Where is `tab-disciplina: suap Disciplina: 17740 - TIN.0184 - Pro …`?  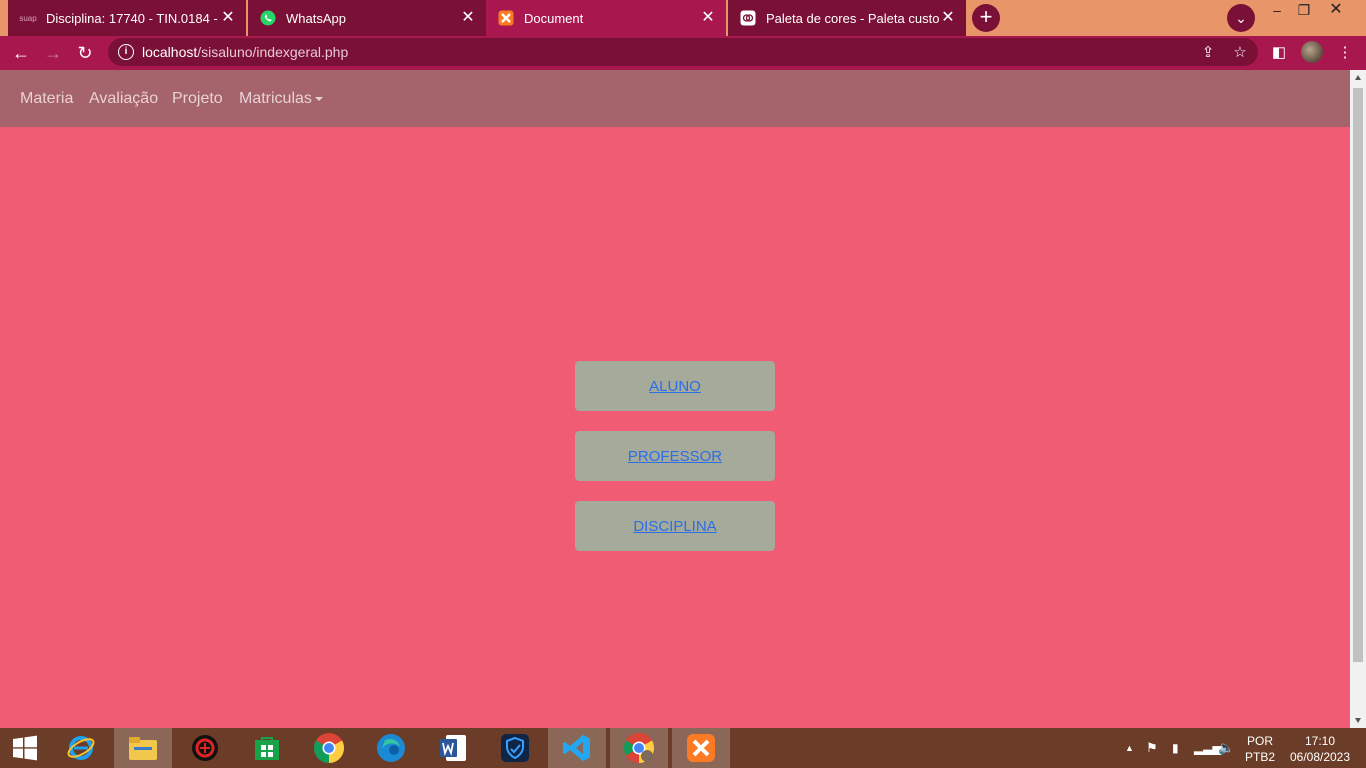 tab-disciplina: suap Disciplina: 17740 - TIN.0184 - Pro … is located at coordinates (127, 18).